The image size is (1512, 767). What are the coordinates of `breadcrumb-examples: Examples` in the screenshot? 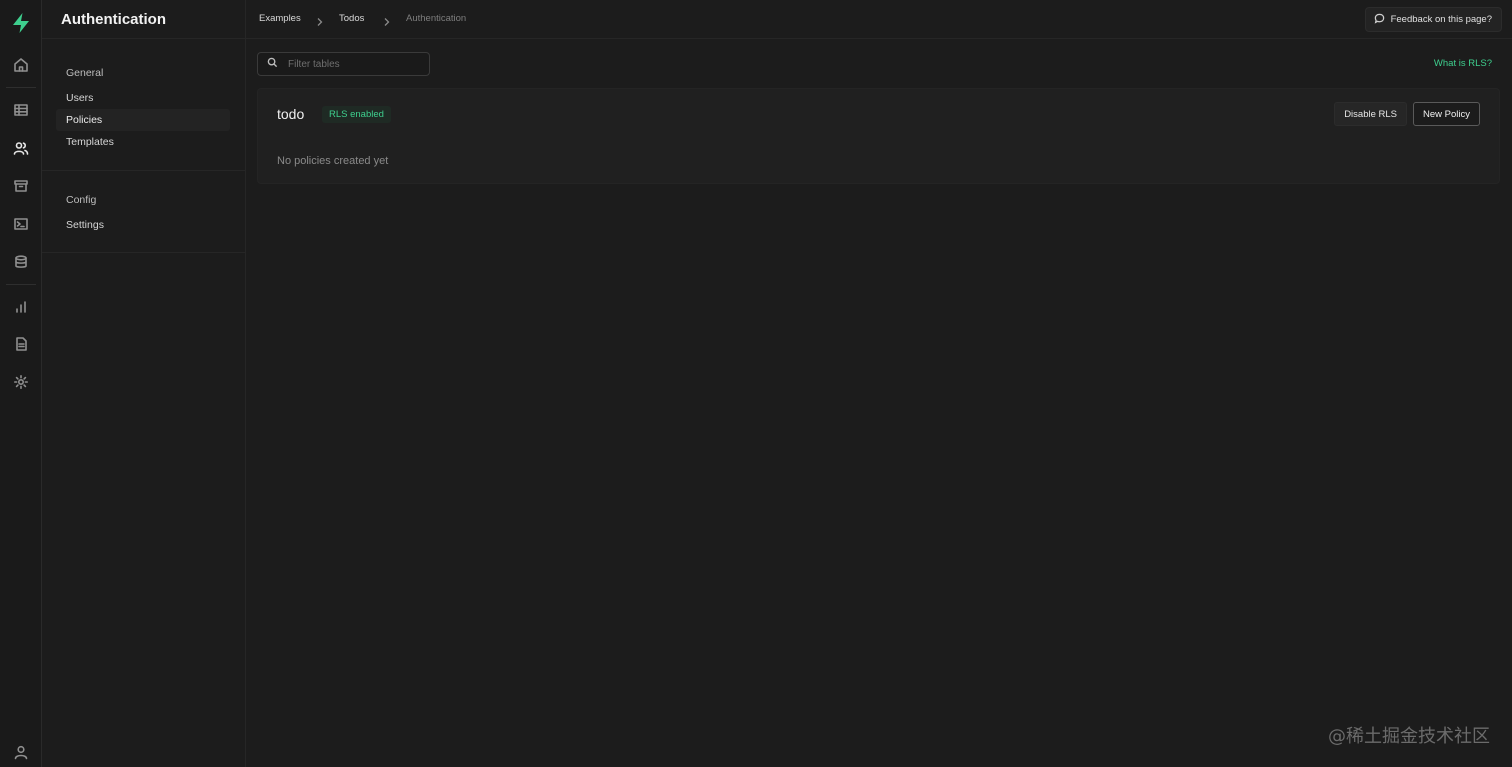 It's located at (280, 18).